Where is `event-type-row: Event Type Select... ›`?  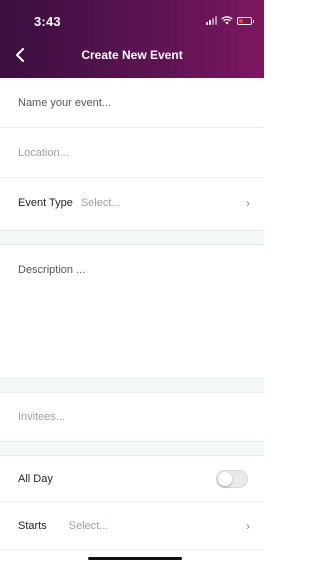
event-type-row: Event Type Select... › is located at coordinates (132, 203).